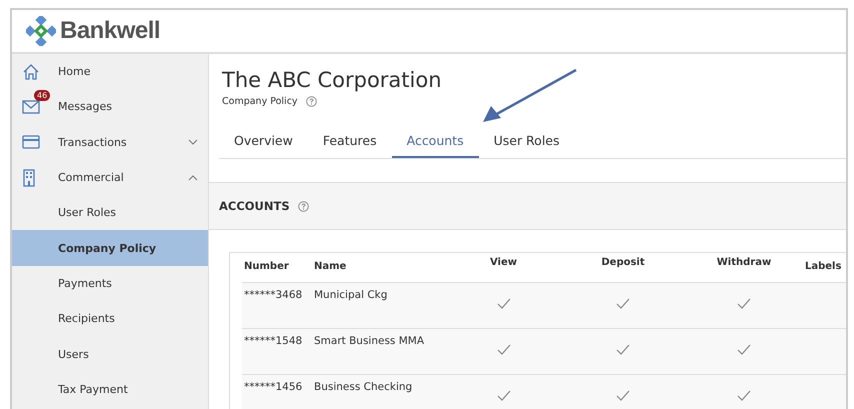  Describe the element at coordinates (31, 142) in the screenshot. I see `card-icon` at that location.